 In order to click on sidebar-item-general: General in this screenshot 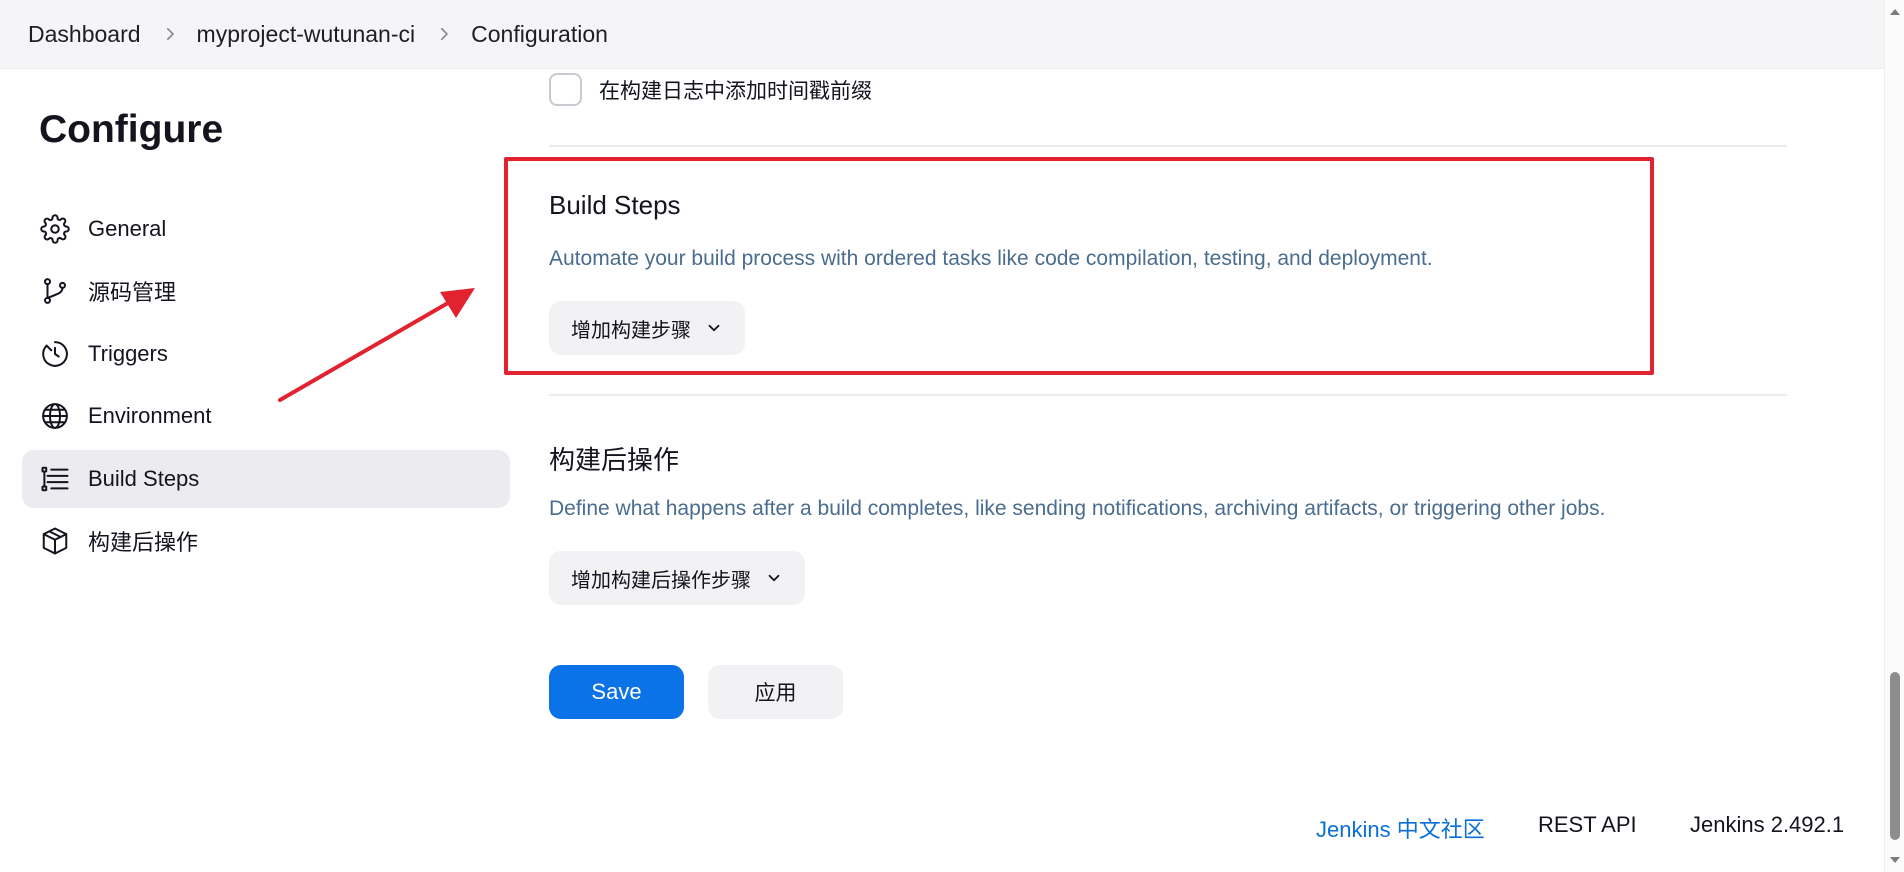, I will do `click(266, 229)`.